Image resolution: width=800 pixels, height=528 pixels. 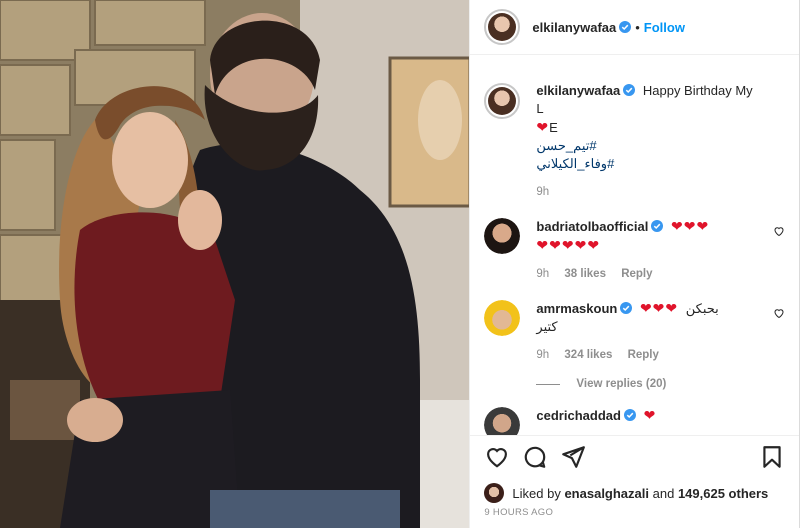 What do you see at coordinates (575, 163) in the screenshot?
I see `hashtag-link: #وفاء_الكيلاني` at bounding box center [575, 163].